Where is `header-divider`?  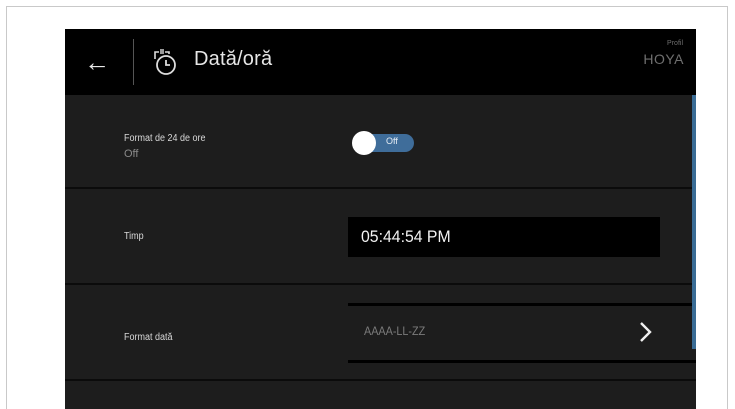 header-divider is located at coordinates (133, 62).